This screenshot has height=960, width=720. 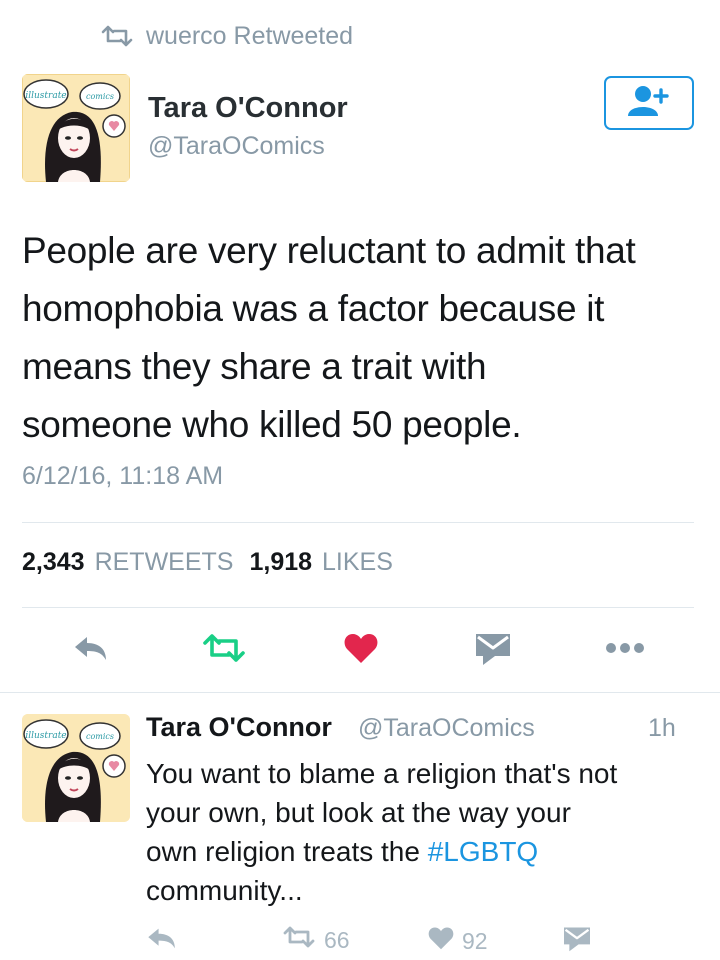 What do you see at coordinates (53, 562) in the screenshot?
I see `retweets-count: 2,343` at bounding box center [53, 562].